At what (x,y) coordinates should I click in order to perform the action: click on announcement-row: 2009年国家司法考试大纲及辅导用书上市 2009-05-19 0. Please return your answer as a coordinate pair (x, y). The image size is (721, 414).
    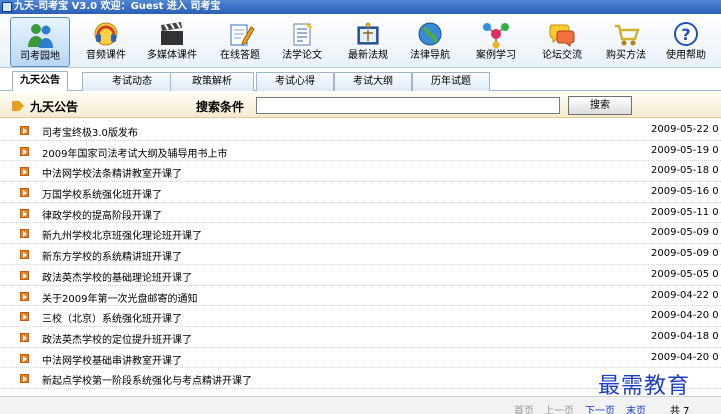
    Looking at the image, I should click on (360, 151).